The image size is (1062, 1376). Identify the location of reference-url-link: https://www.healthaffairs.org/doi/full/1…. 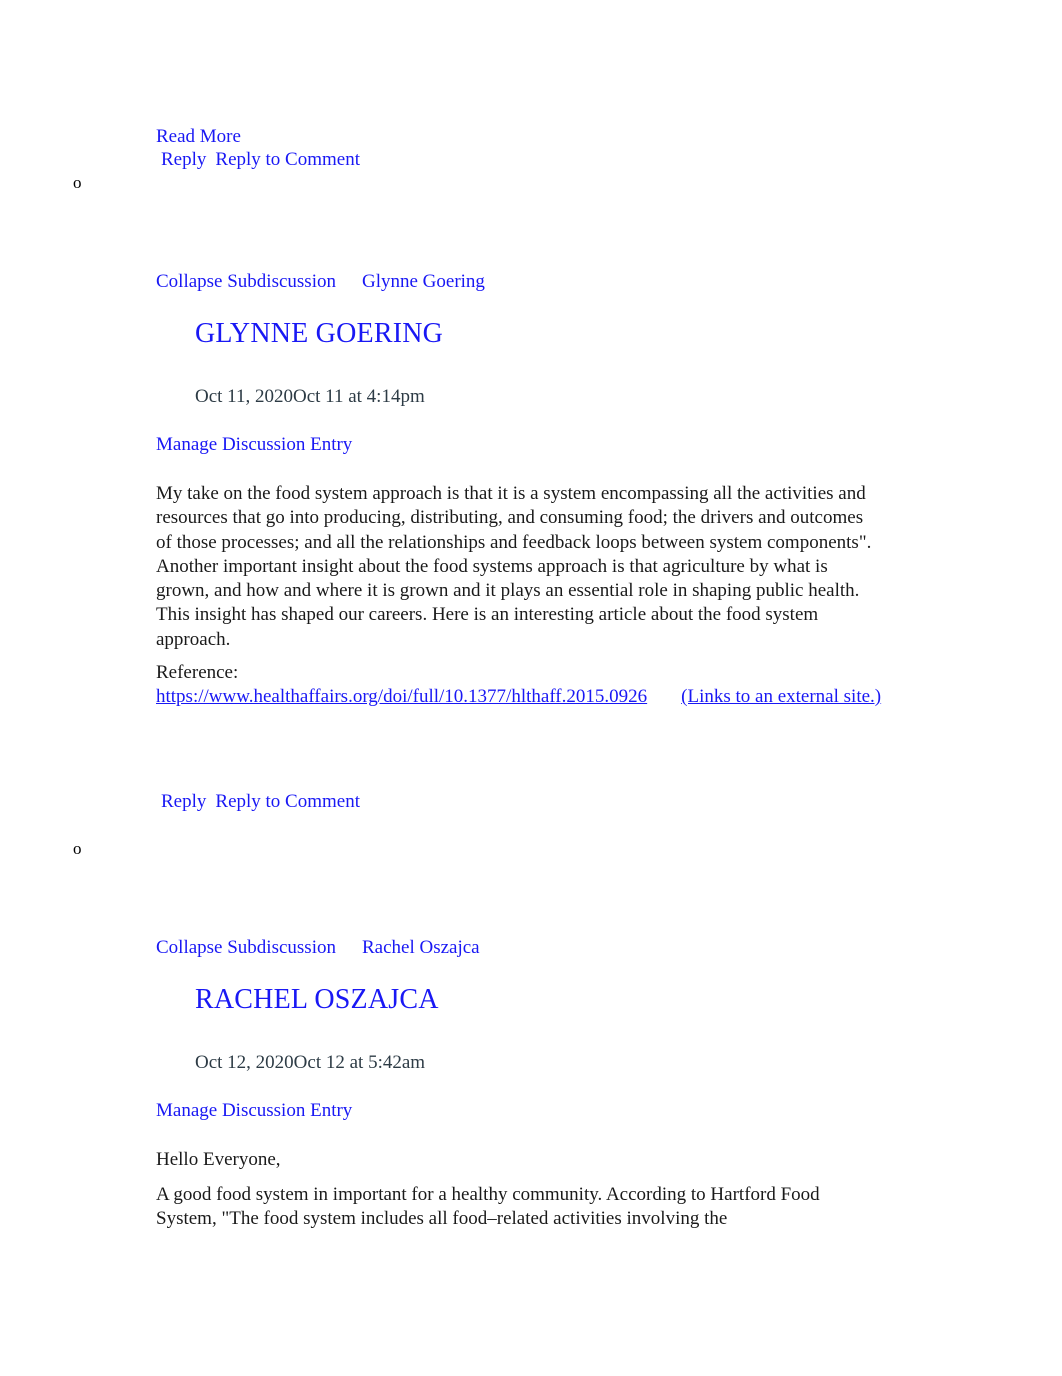
(401, 696).